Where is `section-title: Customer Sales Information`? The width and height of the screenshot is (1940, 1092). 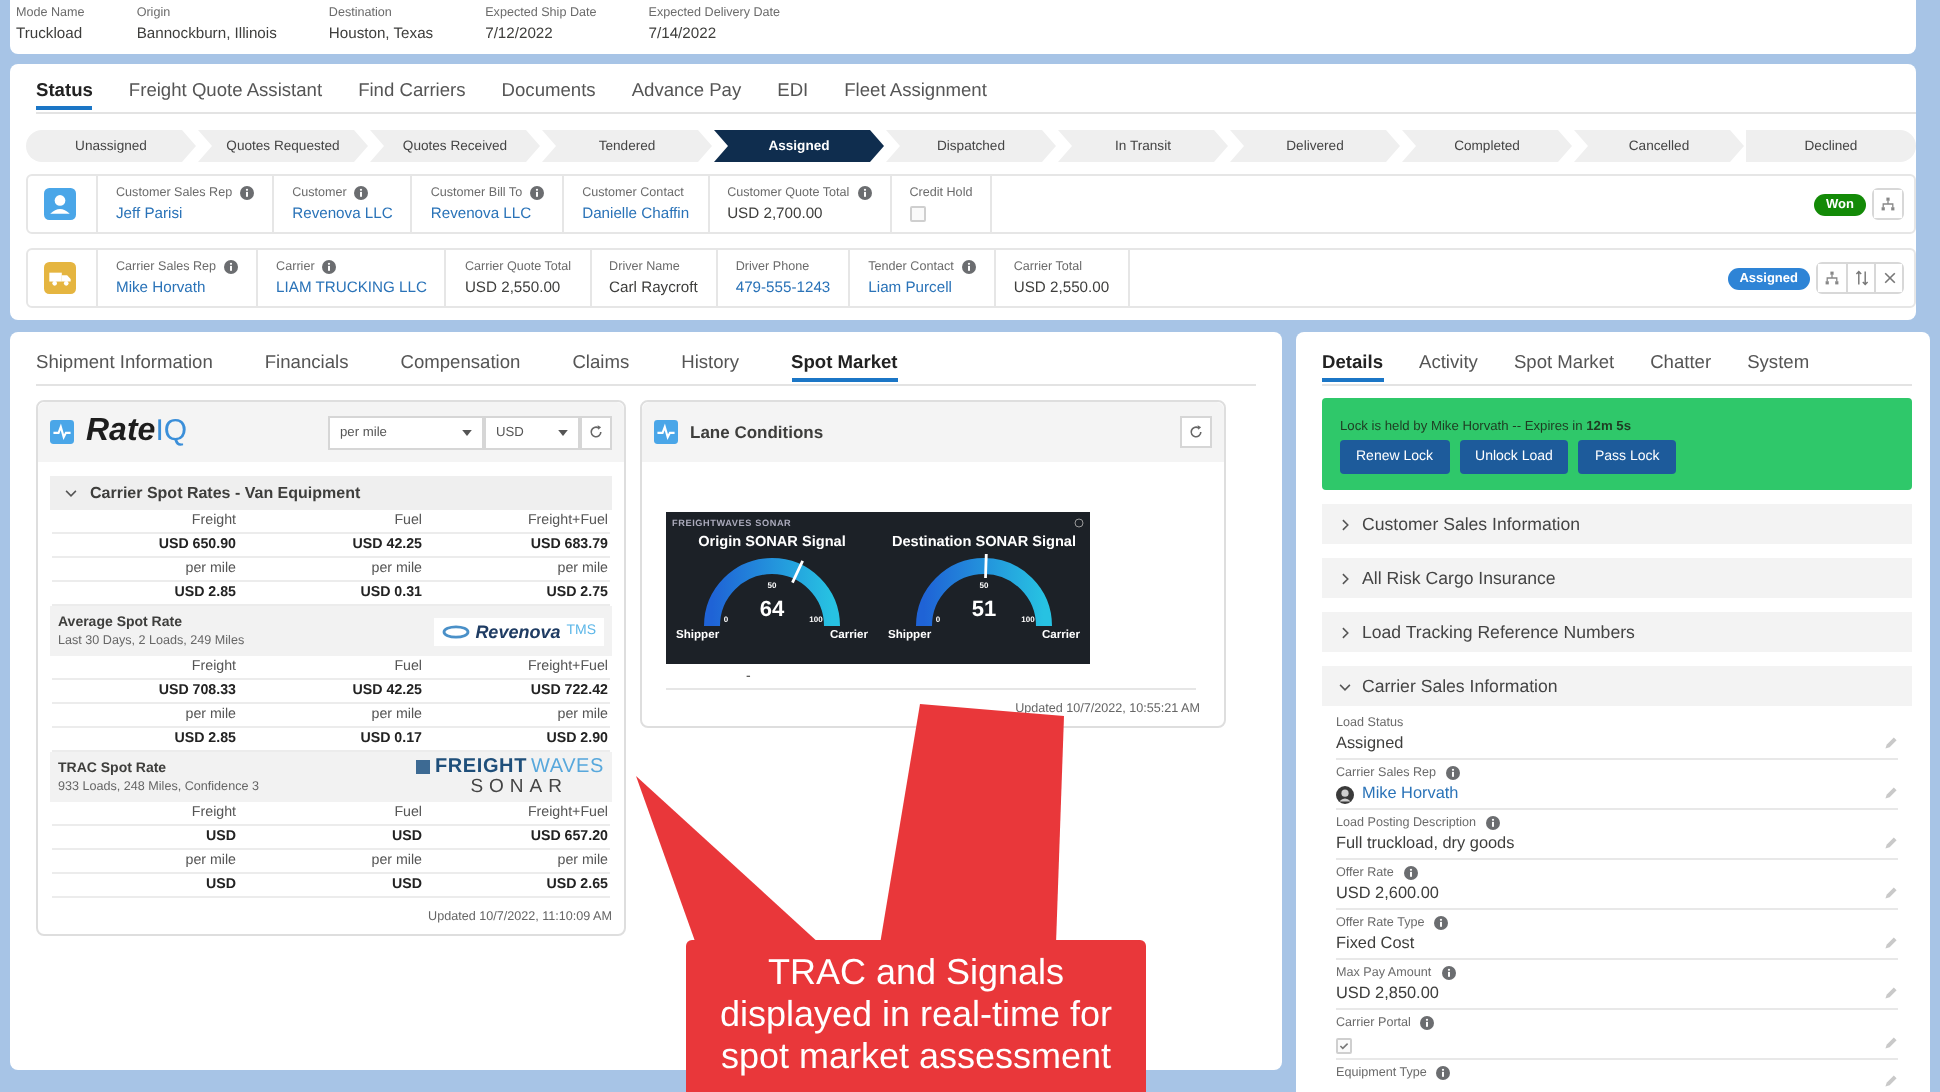 section-title: Customer Sales Information is located at coordinates (1471, 524).